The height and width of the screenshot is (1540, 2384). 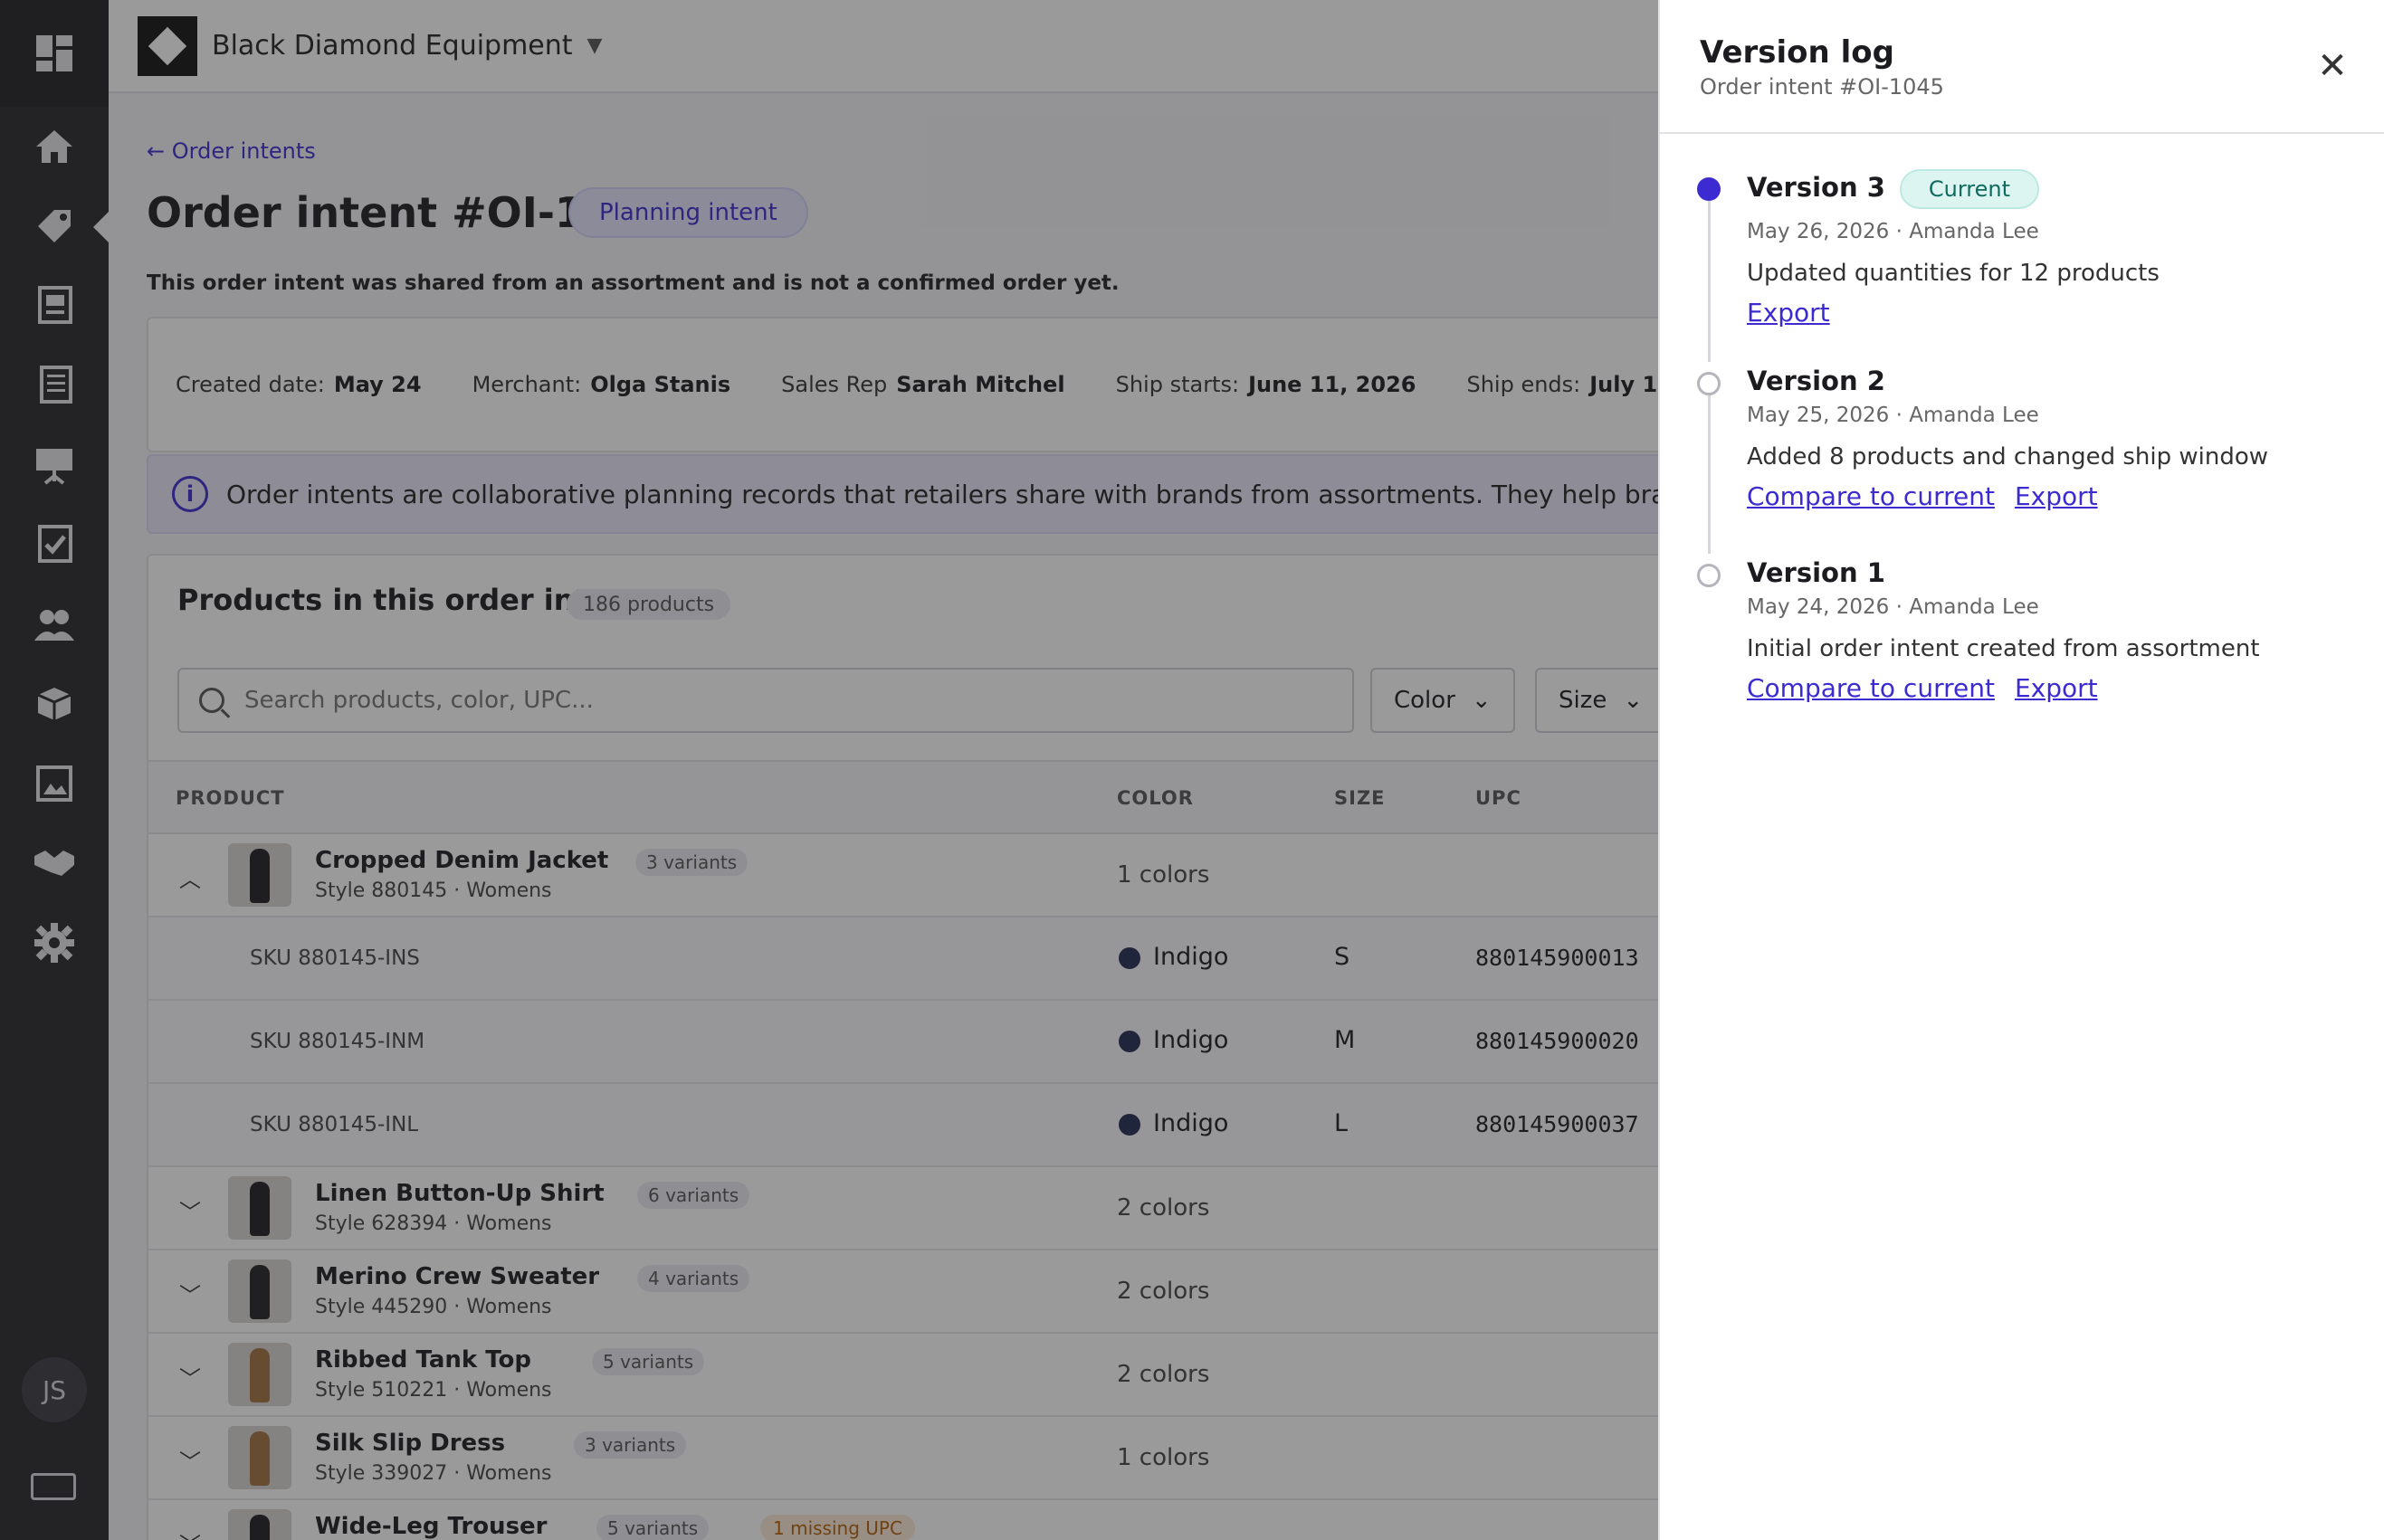 What do you see at coordinates (1893, 607) in the screenshot?
I see `version-date: May 24, 2026 · Amanda Lee` at bounding box center [1893, 607].